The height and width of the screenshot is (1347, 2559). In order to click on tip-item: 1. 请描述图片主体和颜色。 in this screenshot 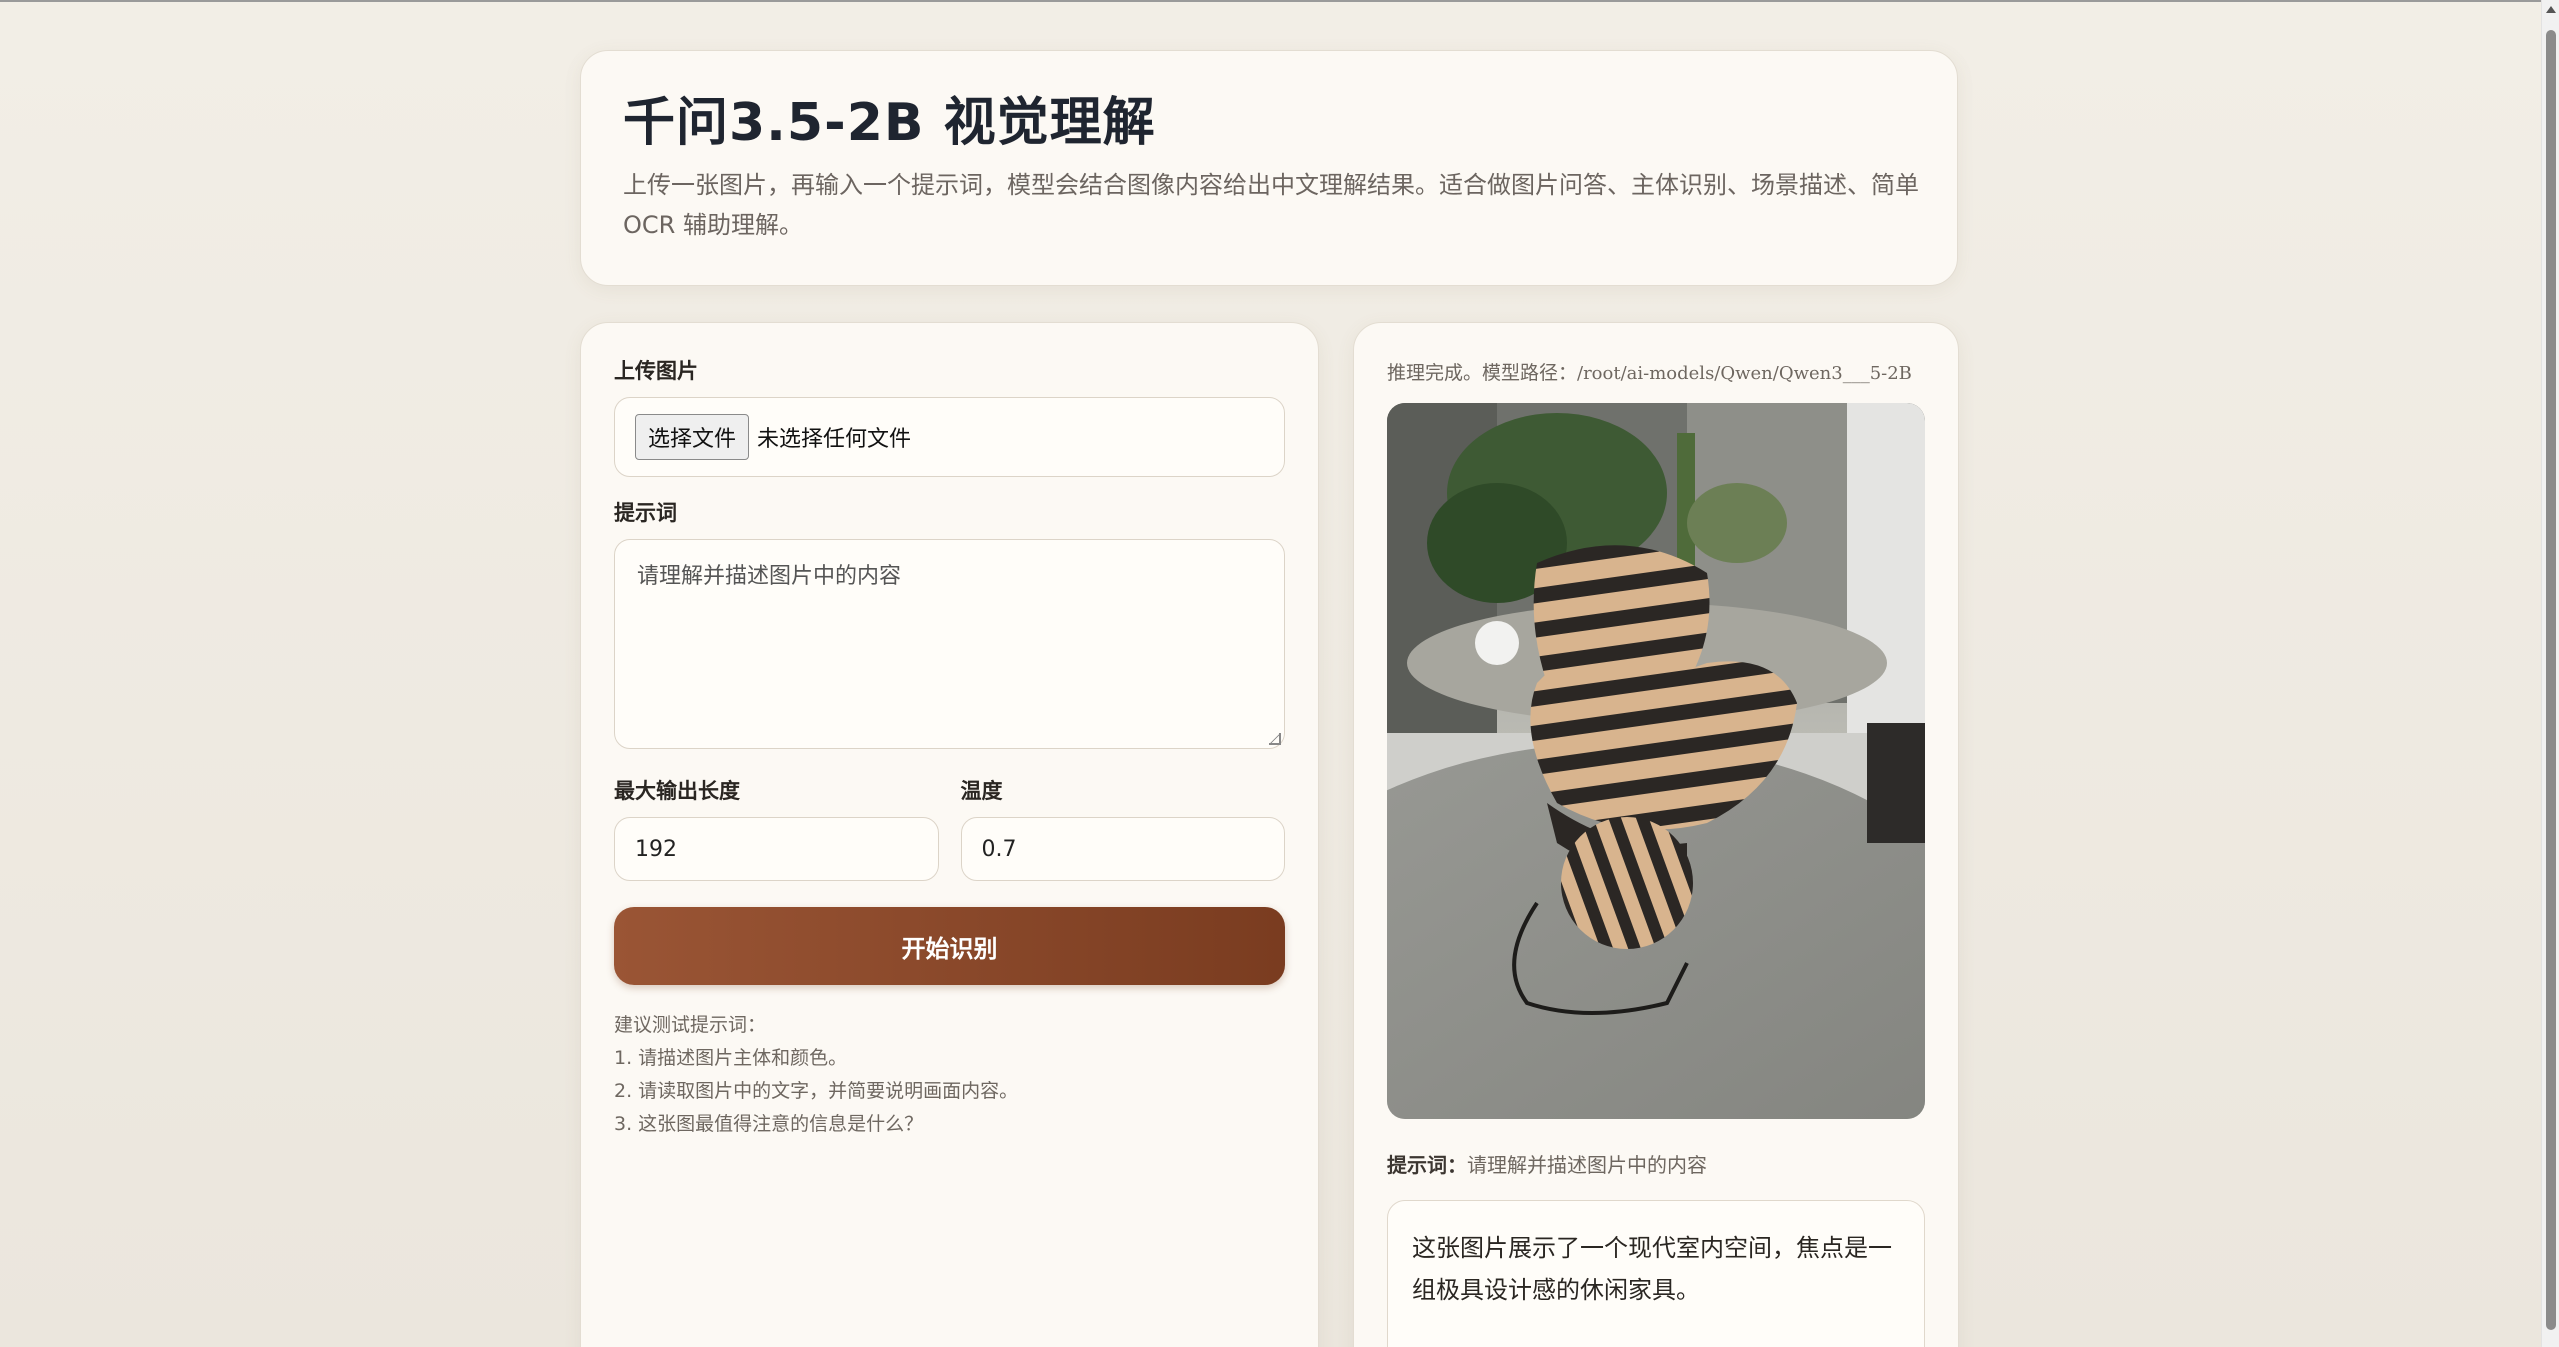, I will do `click(731, 1058)`.